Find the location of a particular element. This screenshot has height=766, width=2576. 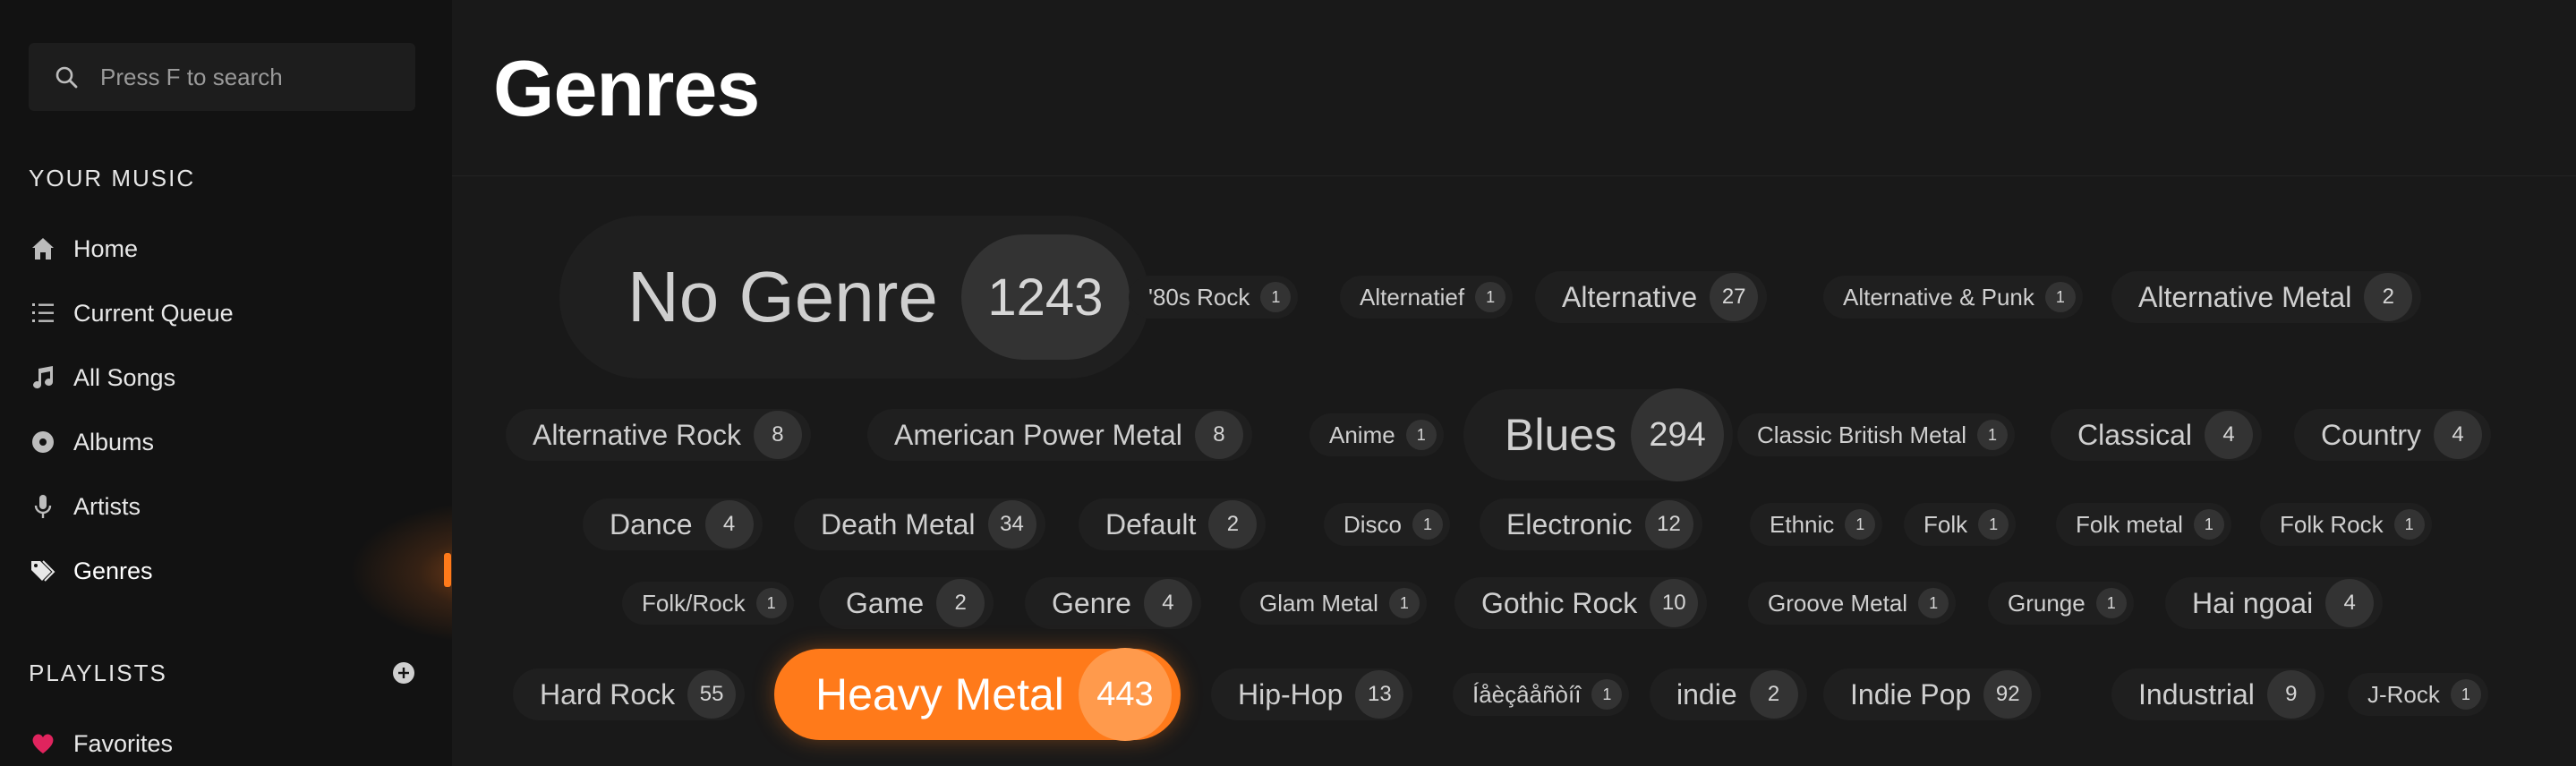

genre-chip: Íåèçâåñòíî 1 is located at coordinates (1541, 694).